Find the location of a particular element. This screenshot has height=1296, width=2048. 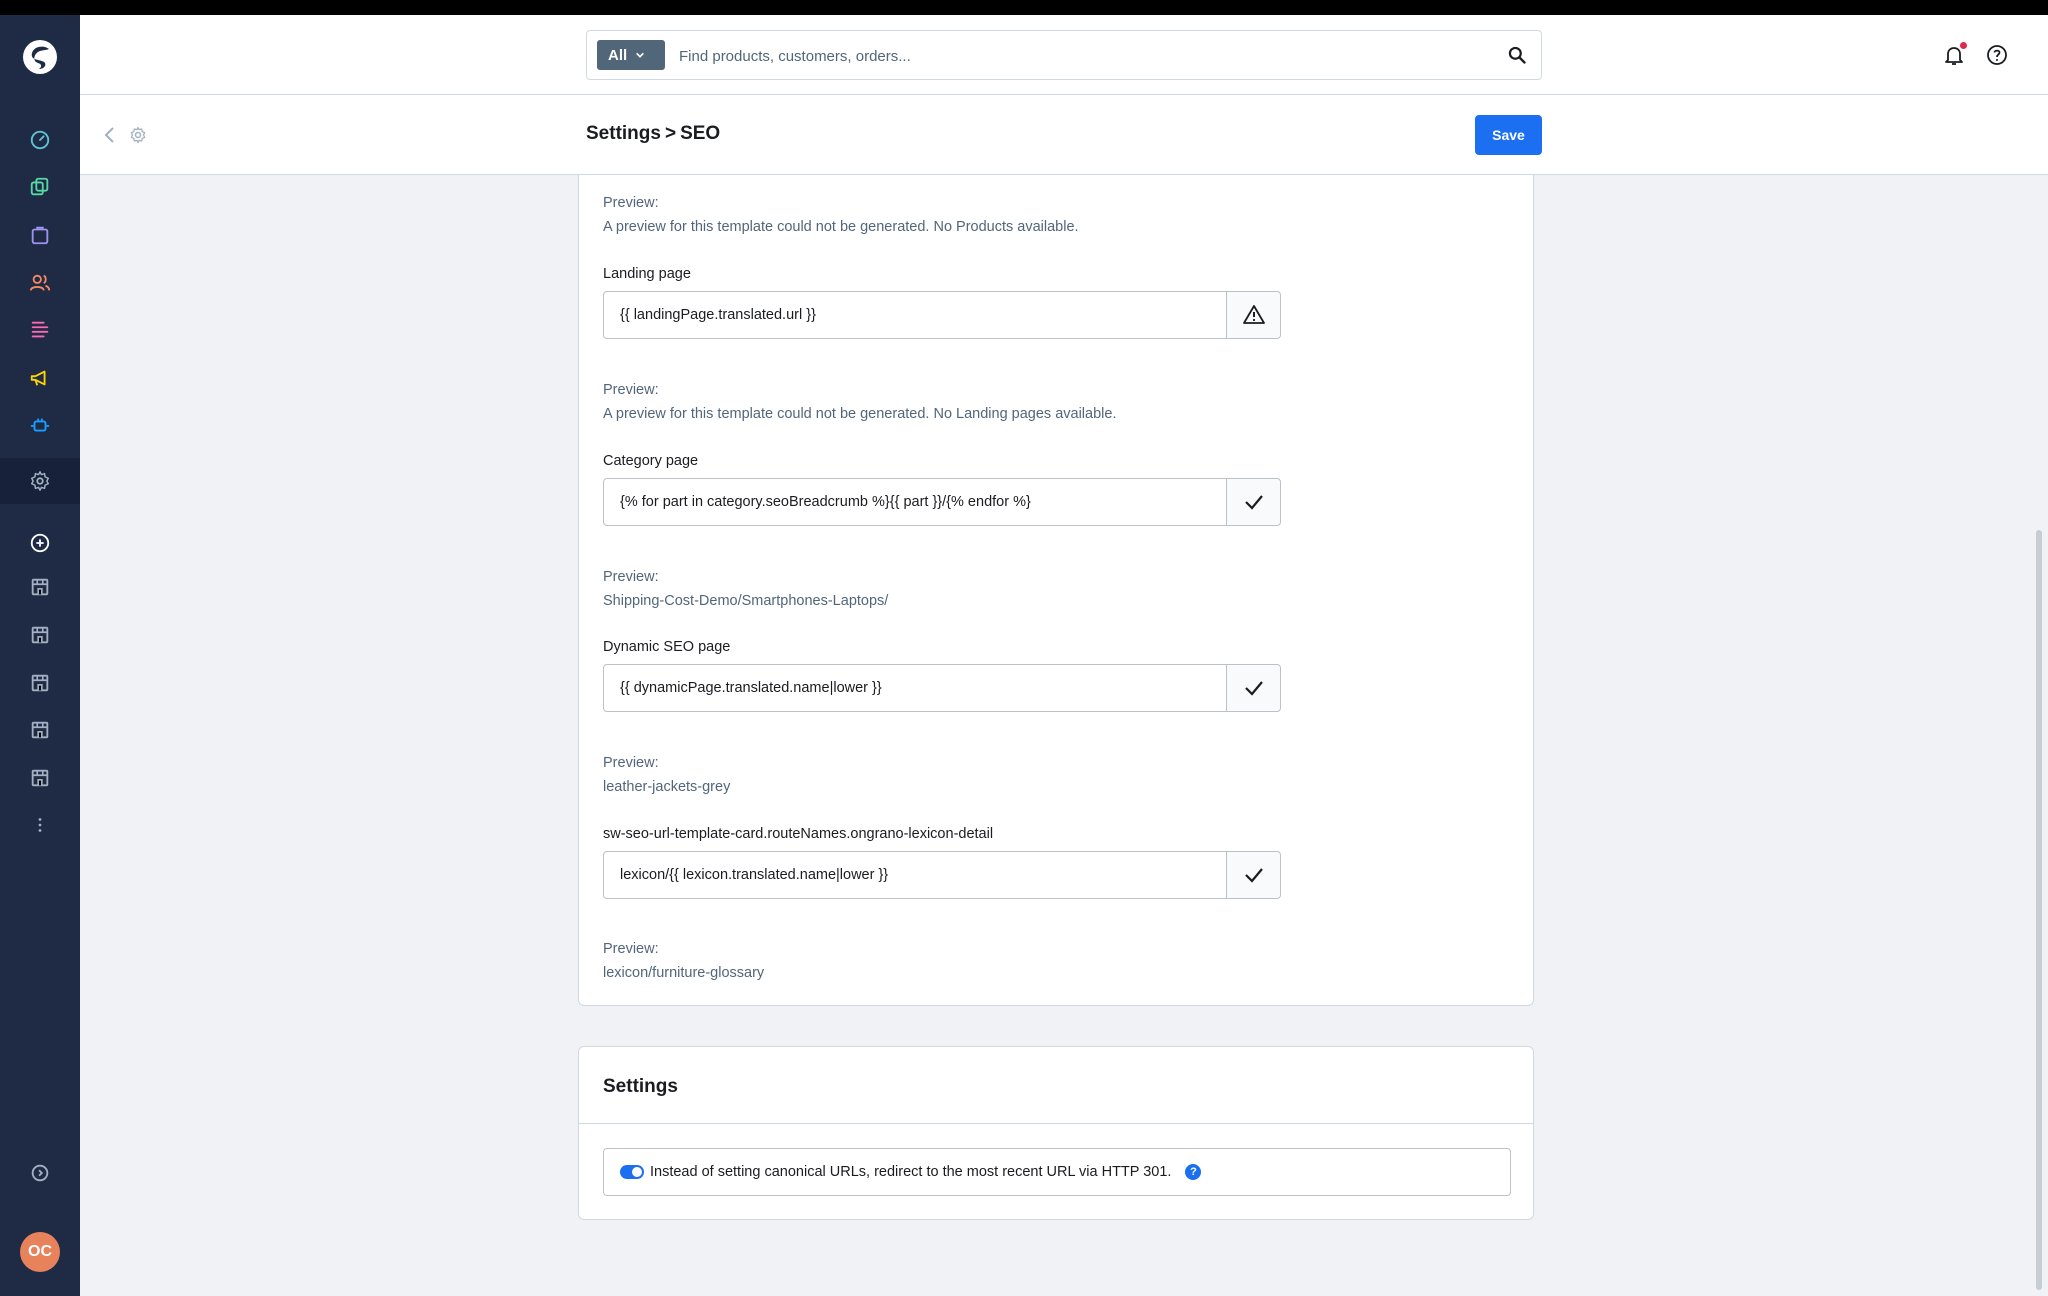

smart-bar: Settings > SEO Save is located at coordinates (1064, 135).